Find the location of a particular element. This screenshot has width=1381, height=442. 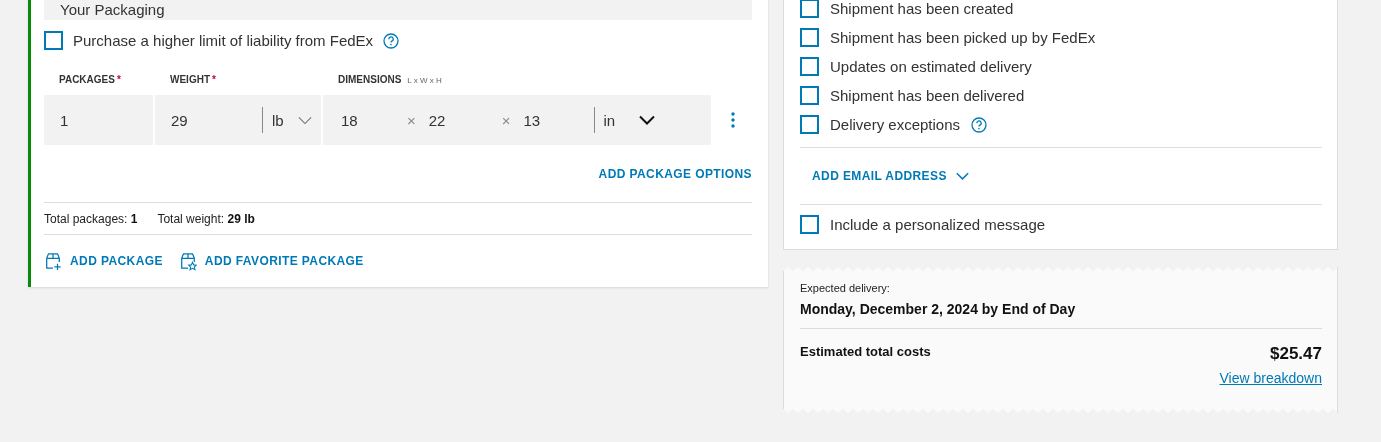

packaging-select: Your Packaging is located at coordinates (398, 10).